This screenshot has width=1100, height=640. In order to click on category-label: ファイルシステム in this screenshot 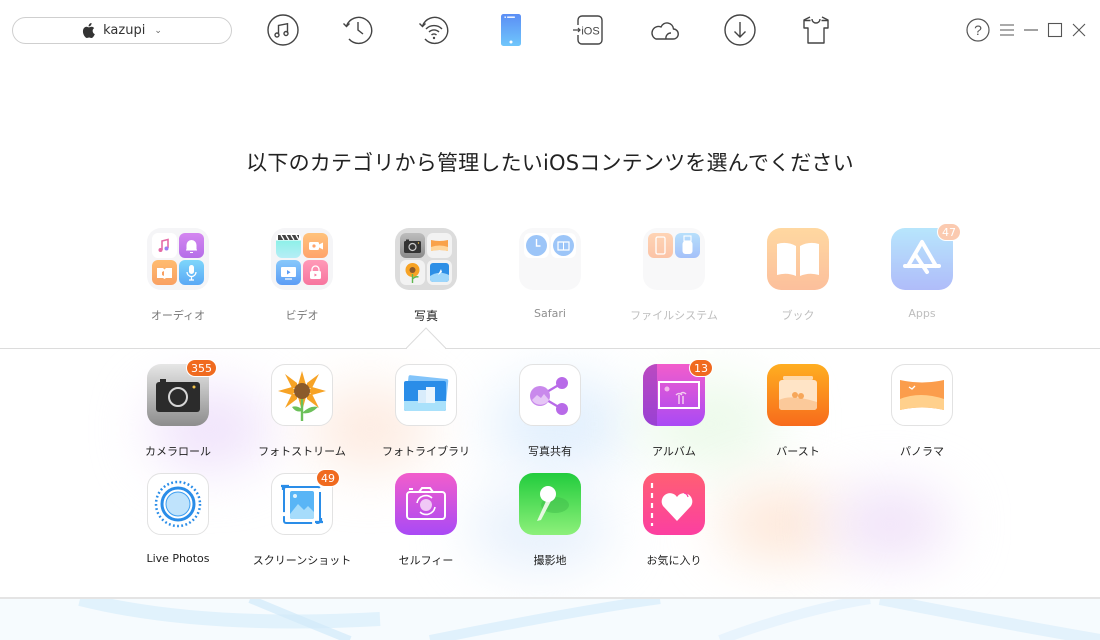, I will do `click(674, 315)`.